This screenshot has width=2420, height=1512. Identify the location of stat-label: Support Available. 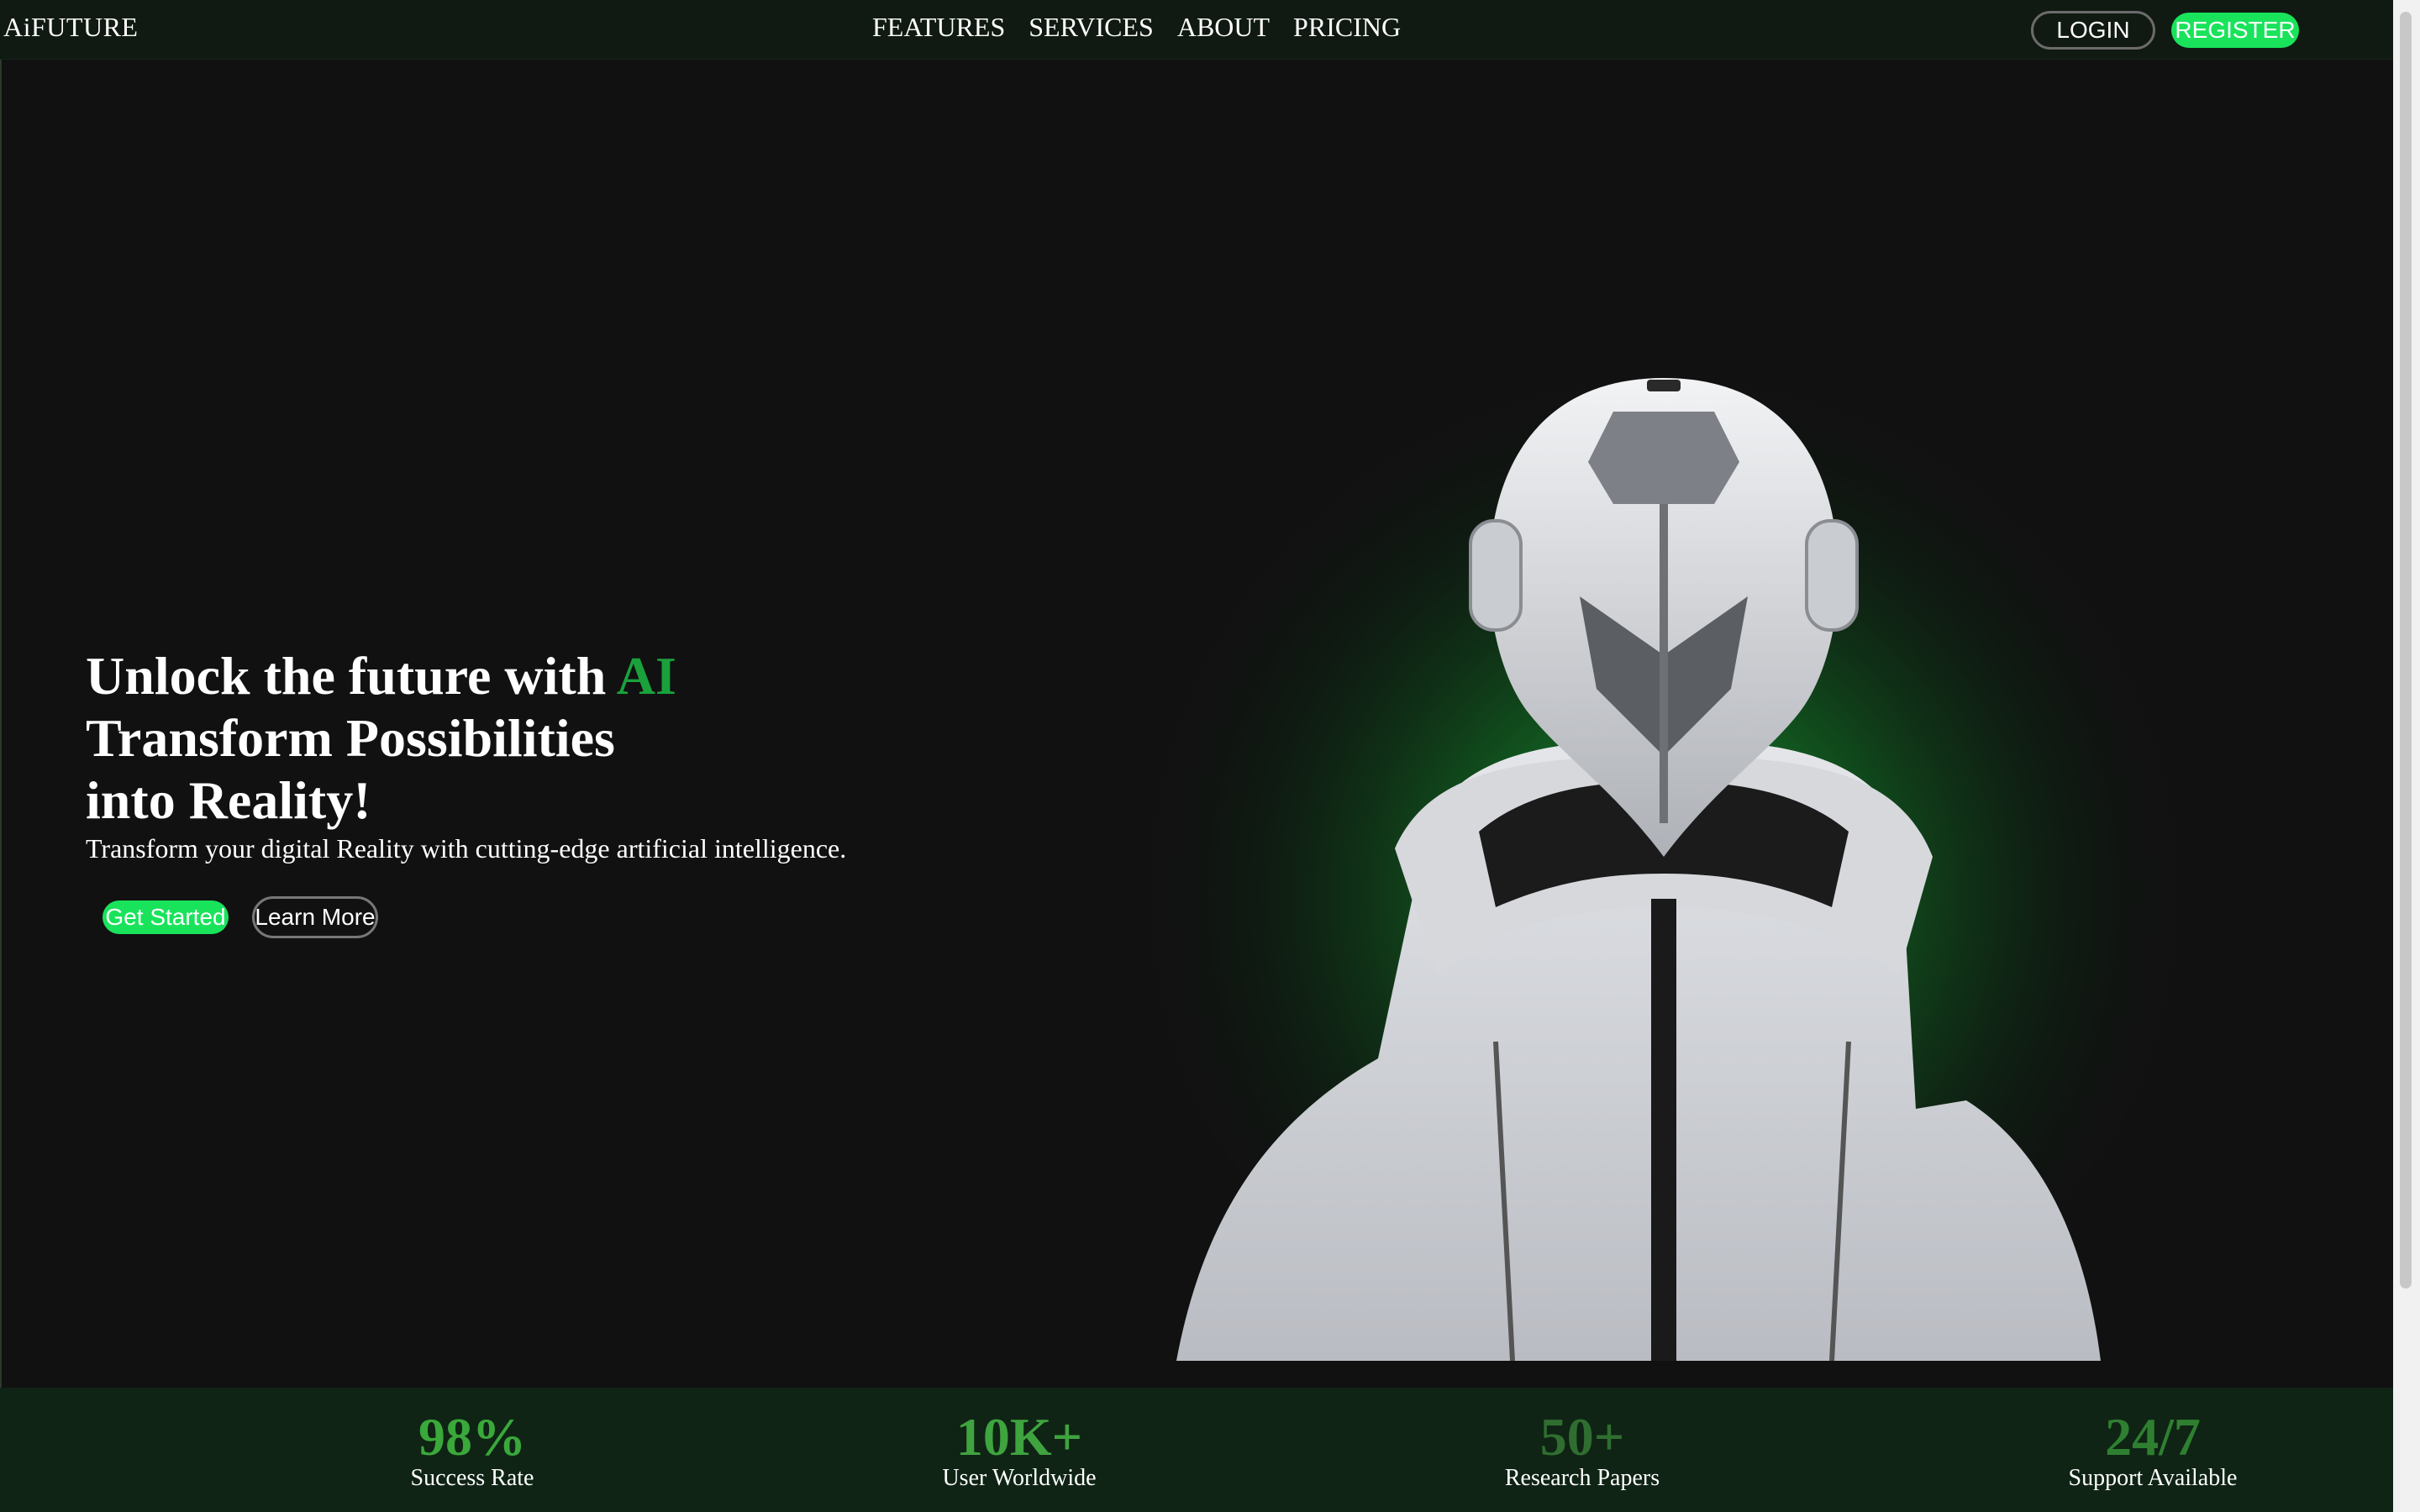
(2153, 1478).